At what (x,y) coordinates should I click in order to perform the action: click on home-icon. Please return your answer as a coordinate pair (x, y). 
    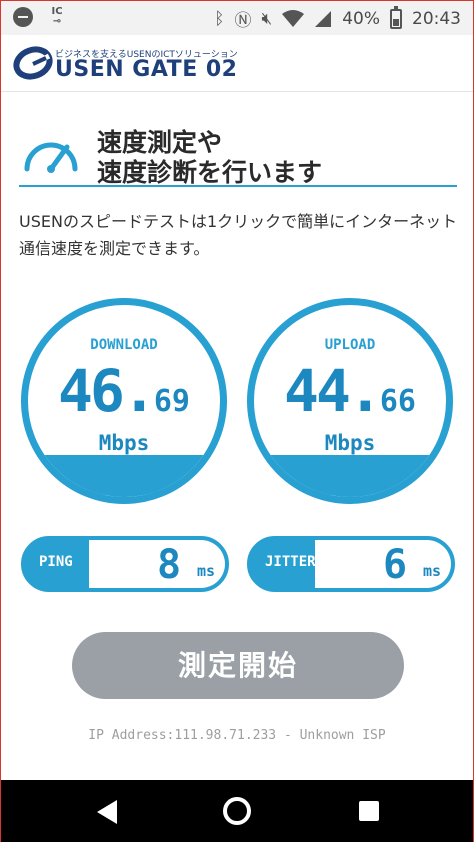
    Looking at the image, I should click on (237, 811).